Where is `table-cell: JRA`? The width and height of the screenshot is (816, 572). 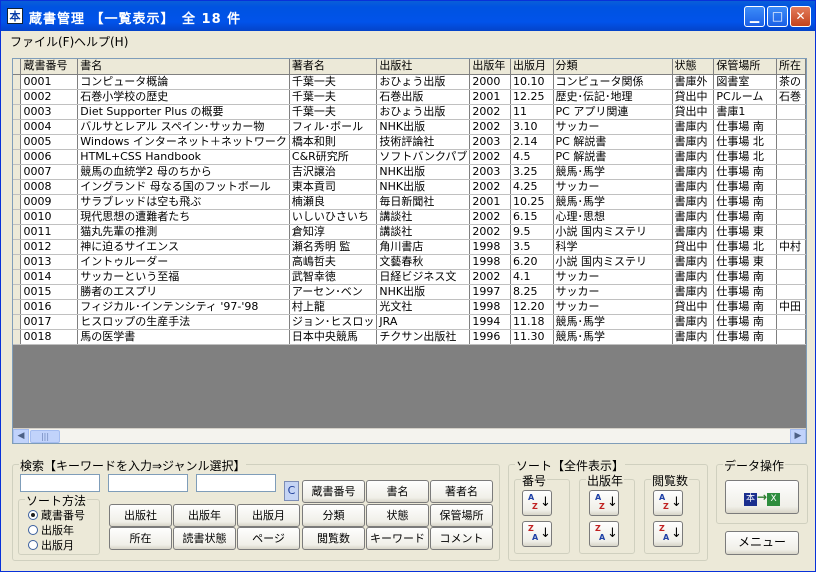
table-cell: JRA is located at coordinates (423, 322).